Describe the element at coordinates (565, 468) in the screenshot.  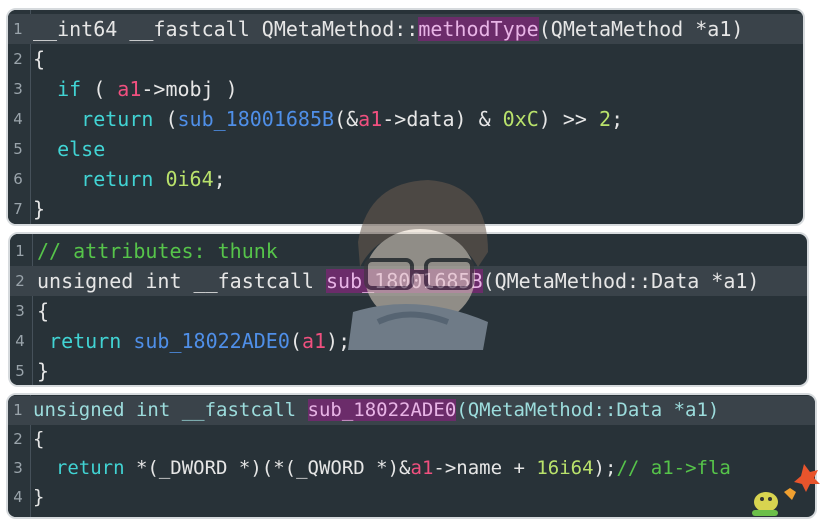
I see `number-token: 16i64` at that location.